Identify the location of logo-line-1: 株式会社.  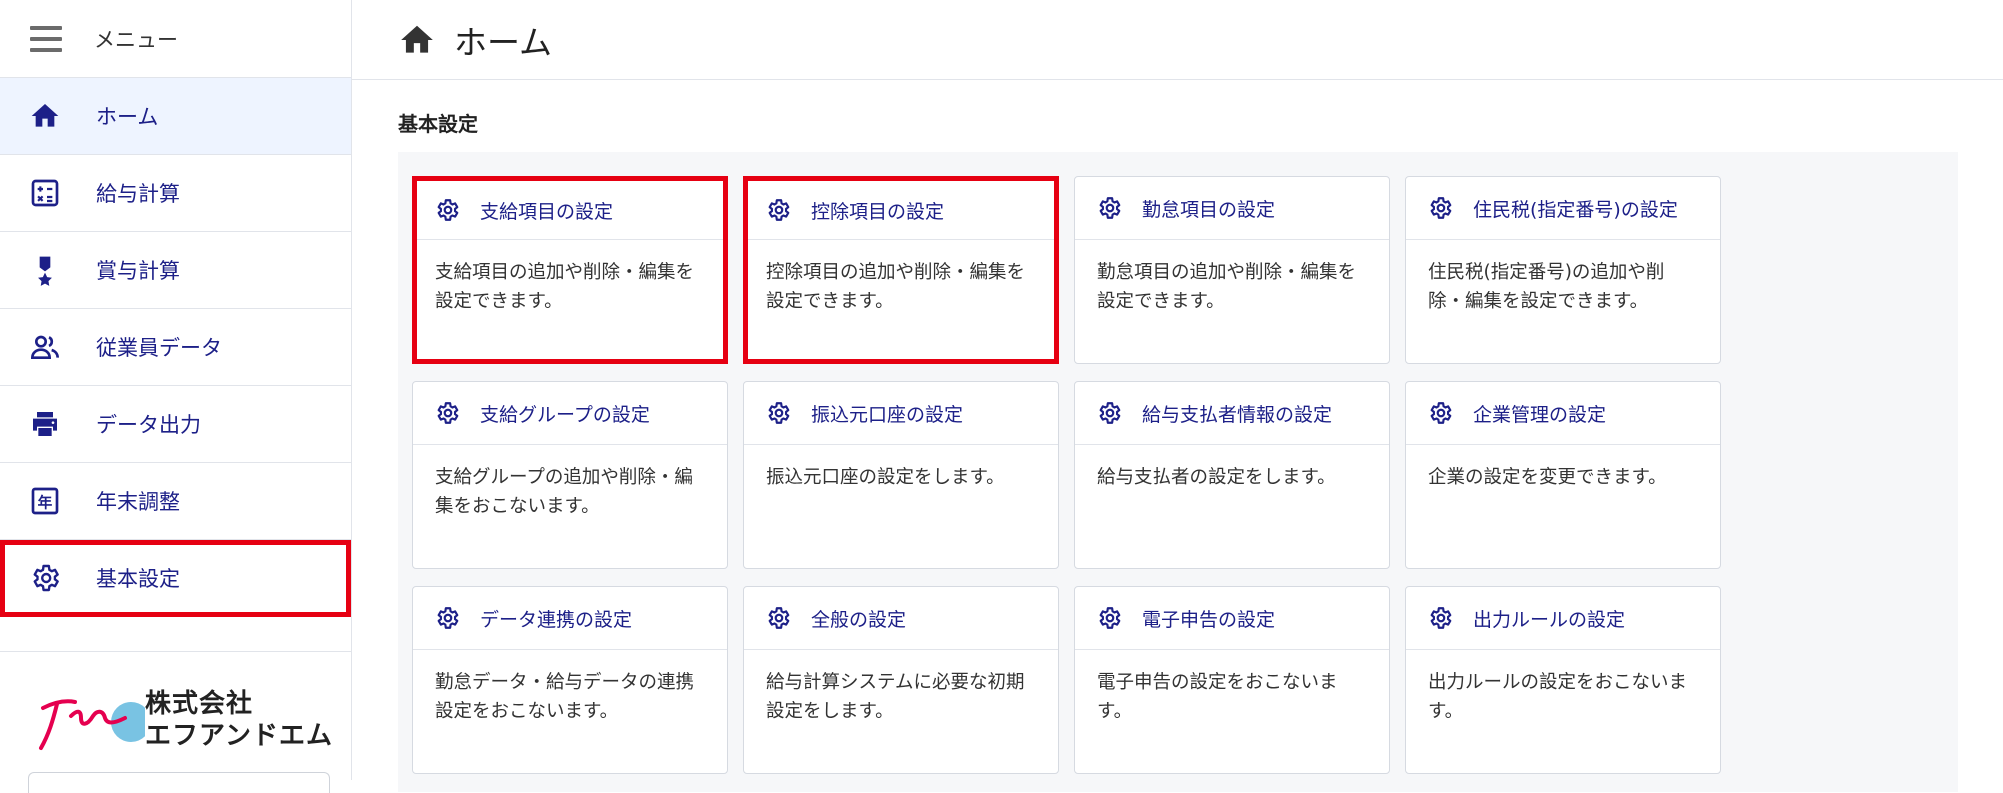
(199, 704).